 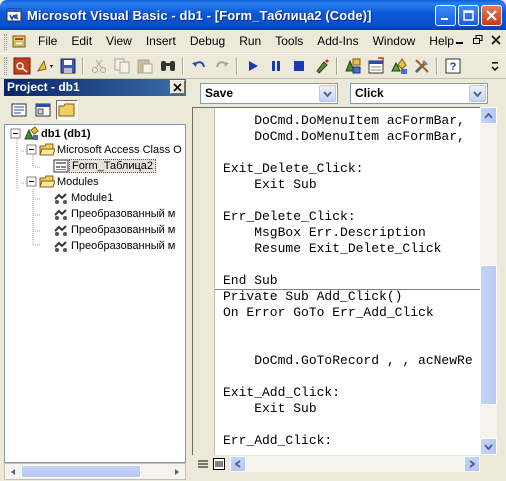 I want to click on help-button: ?, so click(x=452, y=66).